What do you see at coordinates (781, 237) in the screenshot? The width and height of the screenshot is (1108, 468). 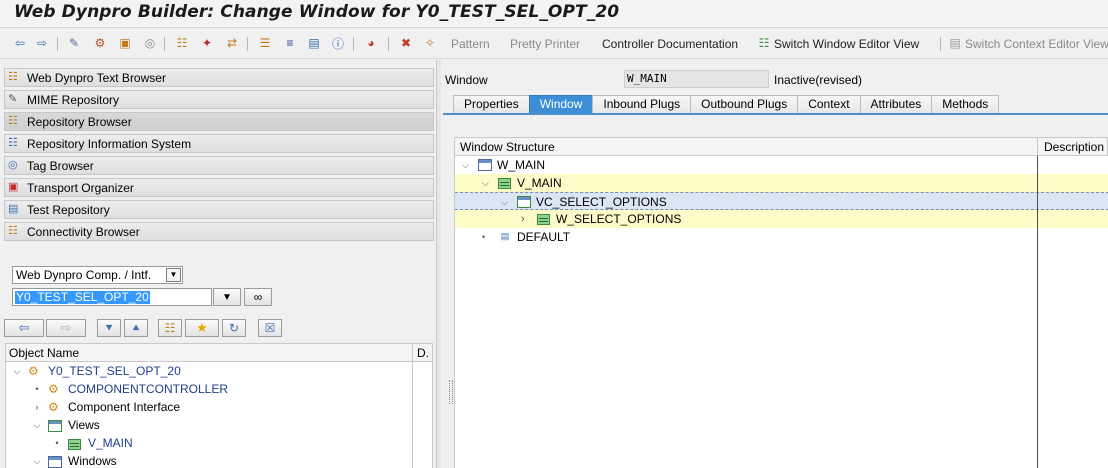 I see `ws-node-default: • ▤ DEFAULT` at bounding box center [781, 237].